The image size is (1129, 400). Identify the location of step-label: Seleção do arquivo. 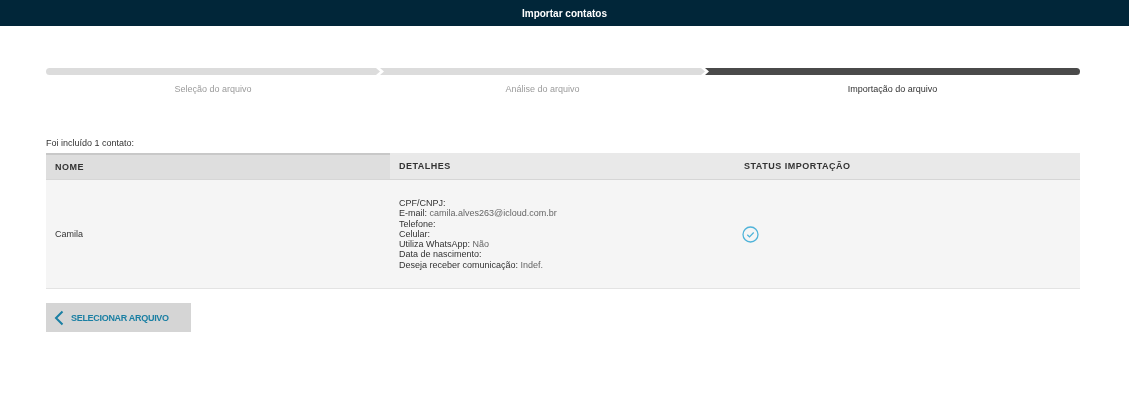
(213, 89).